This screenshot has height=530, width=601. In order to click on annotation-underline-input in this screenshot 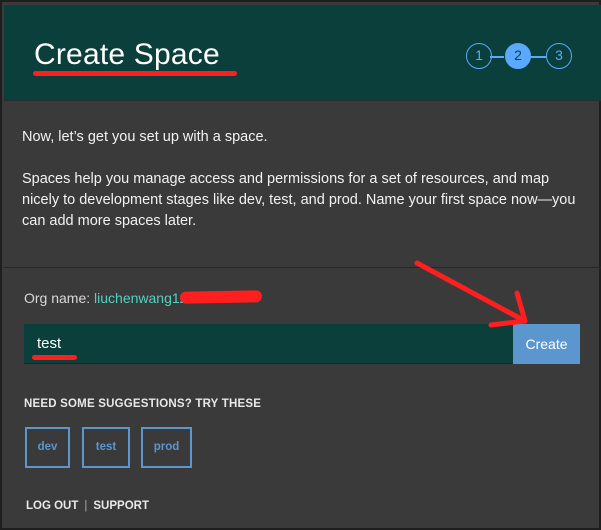, I will do `click(54, 357)`.